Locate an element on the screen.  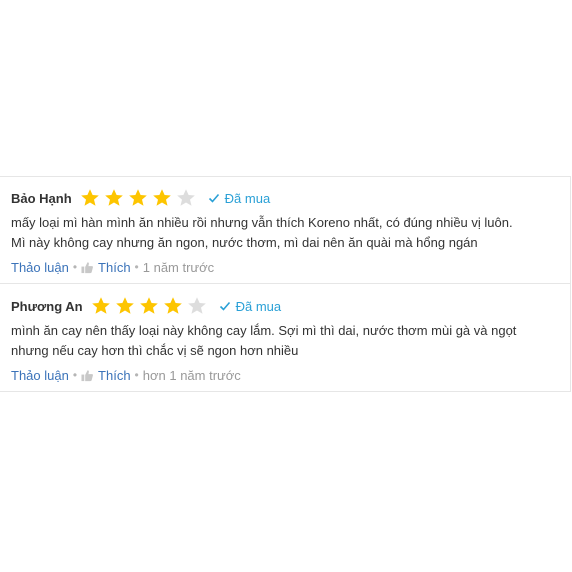
review-actions: Thảo luận • Thích • hơn 1 năm trước is located at coordinates (285, 375).